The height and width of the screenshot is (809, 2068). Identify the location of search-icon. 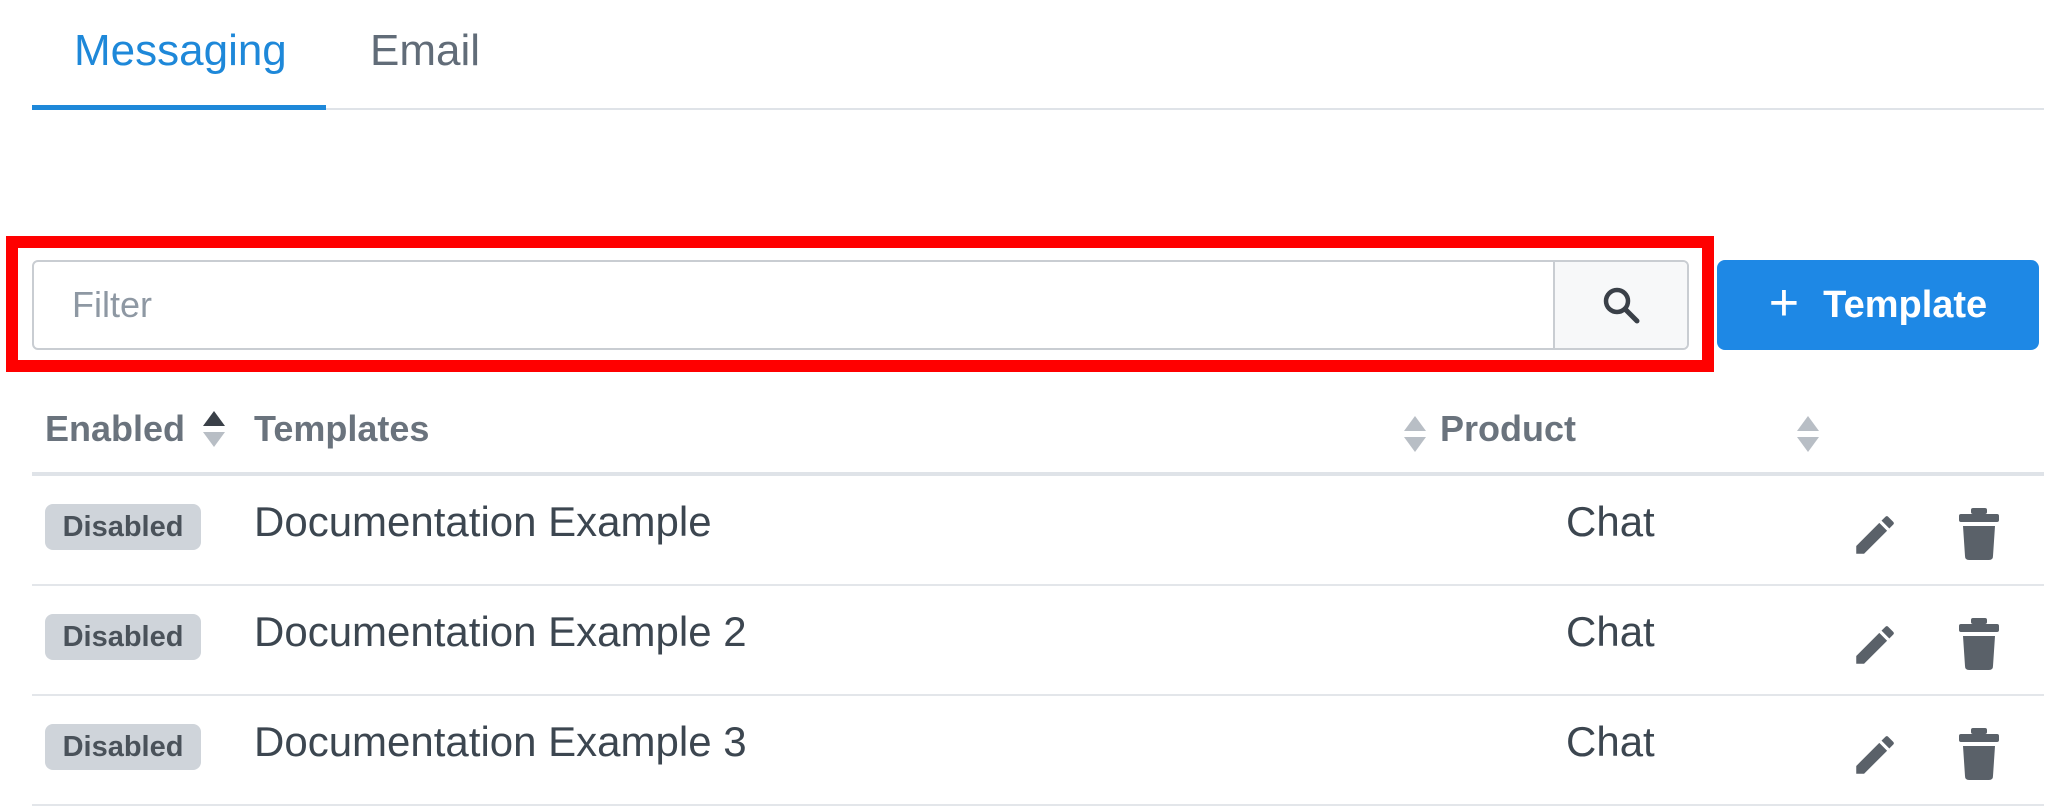
(1621, 305).